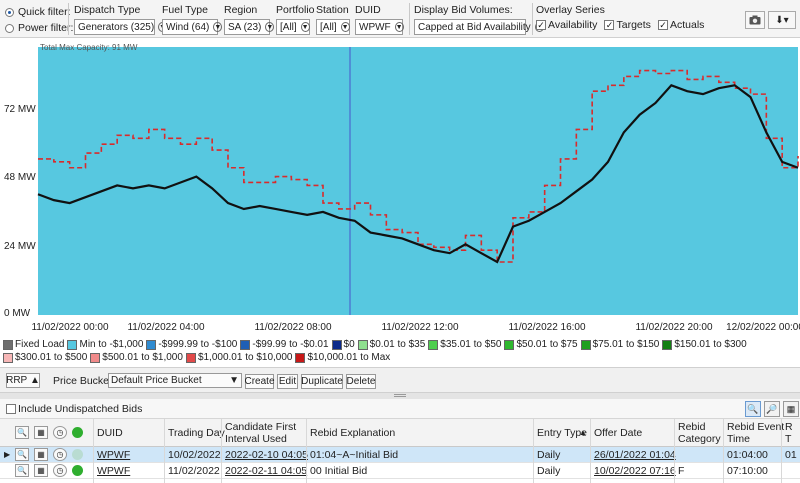  Describe the element at coordinates (379, 27) in the screenshot. I see `duid-select: WPWF ▼` at that location.